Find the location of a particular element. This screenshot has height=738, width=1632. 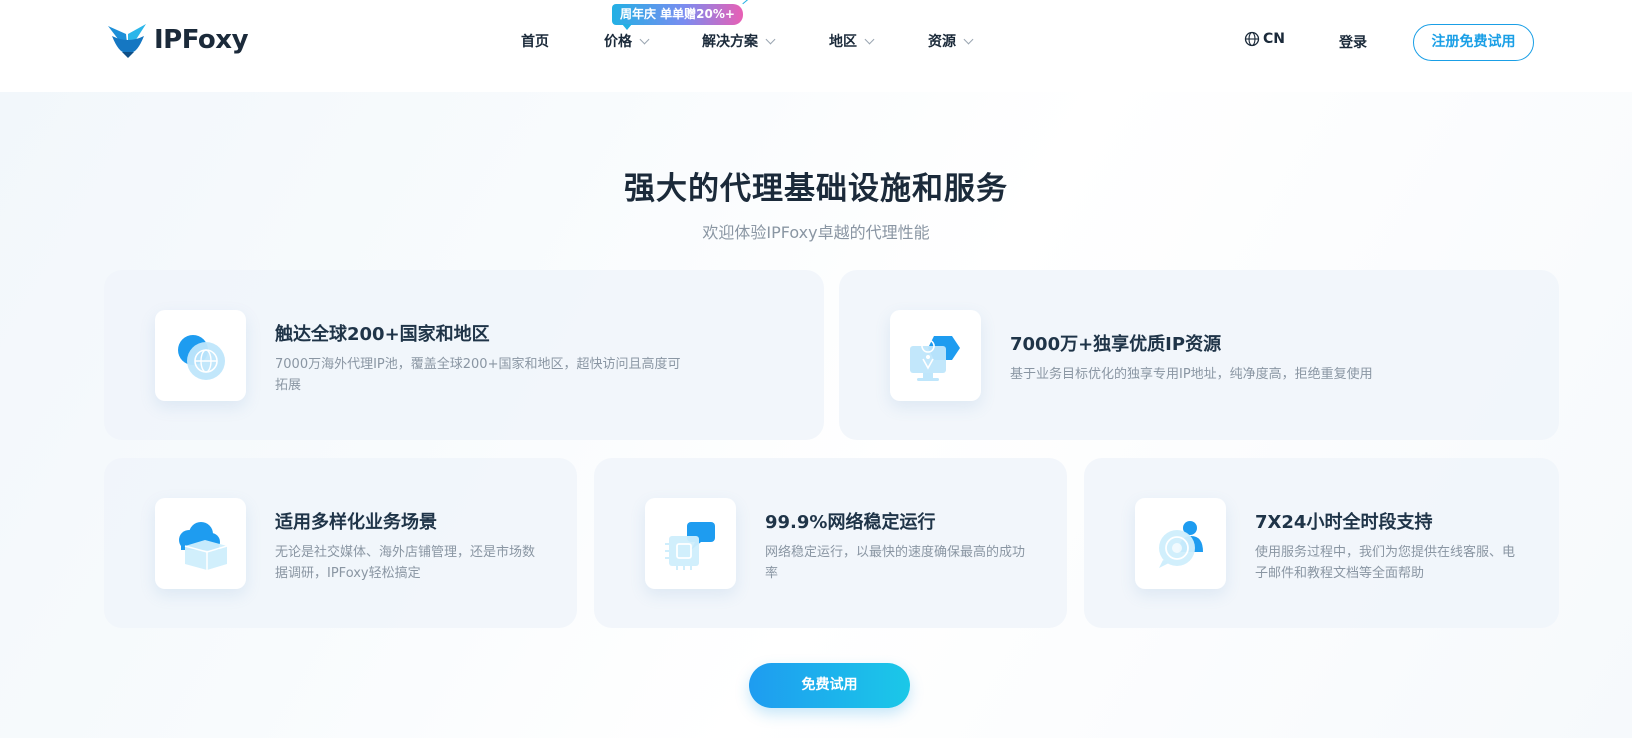

chip-chat-icon is located at coordinates (690, 546).